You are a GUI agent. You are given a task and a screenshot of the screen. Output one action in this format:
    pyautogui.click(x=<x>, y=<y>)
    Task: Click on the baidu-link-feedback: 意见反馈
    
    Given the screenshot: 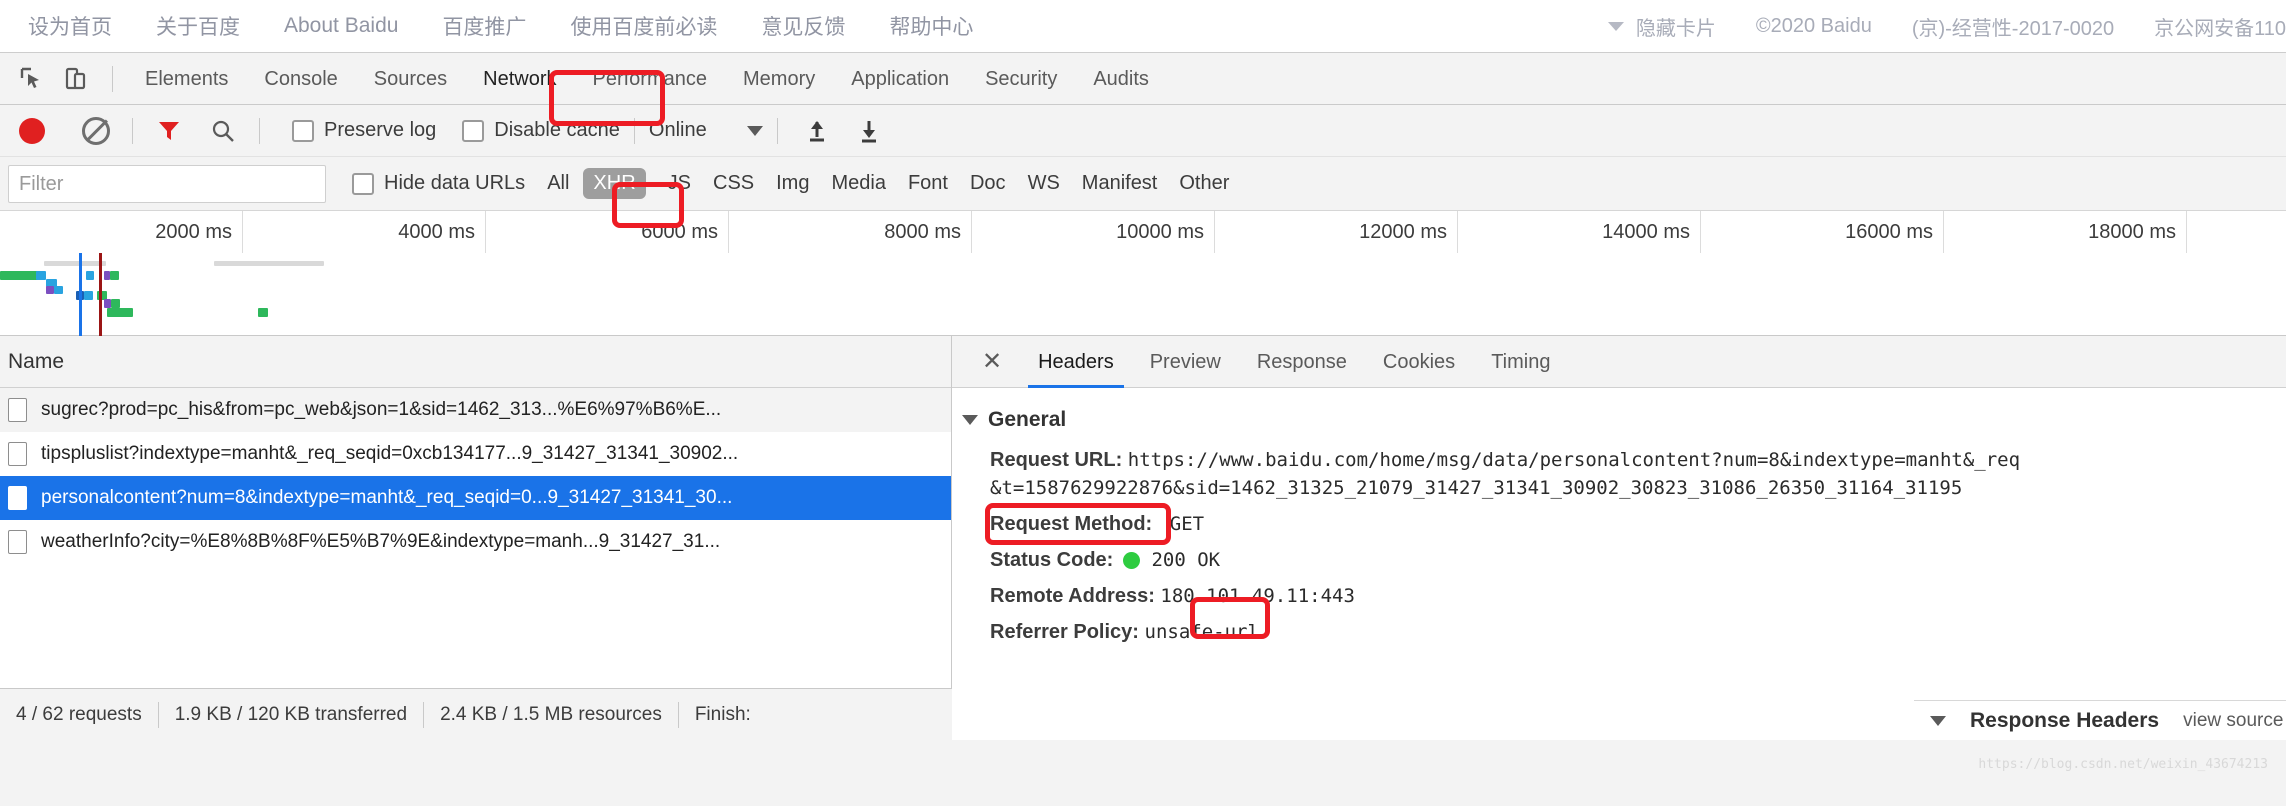 What is the action you would take?
    pyautogui.click(x=803, y=26)
    